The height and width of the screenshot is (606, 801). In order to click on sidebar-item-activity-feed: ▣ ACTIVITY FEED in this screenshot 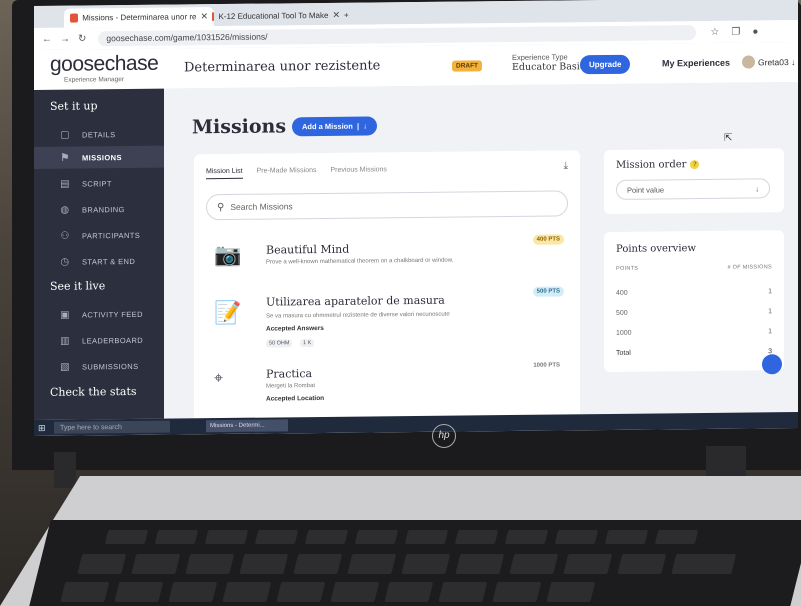, I will do `click(99, 314)`.